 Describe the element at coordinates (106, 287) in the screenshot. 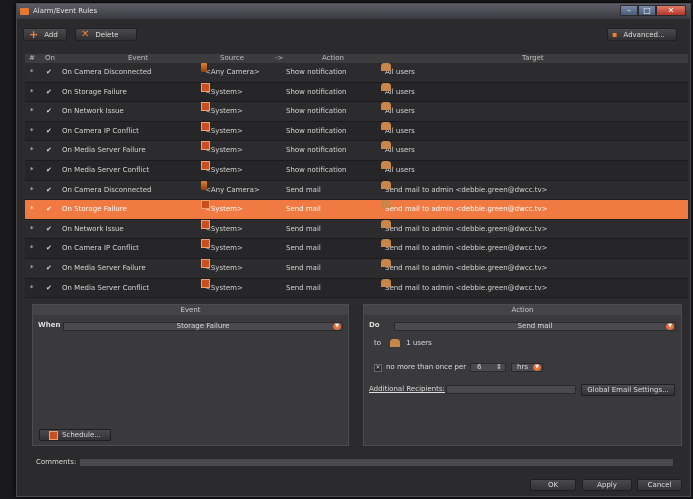

I see `rule-event: On Media Server Conflict` at that location.